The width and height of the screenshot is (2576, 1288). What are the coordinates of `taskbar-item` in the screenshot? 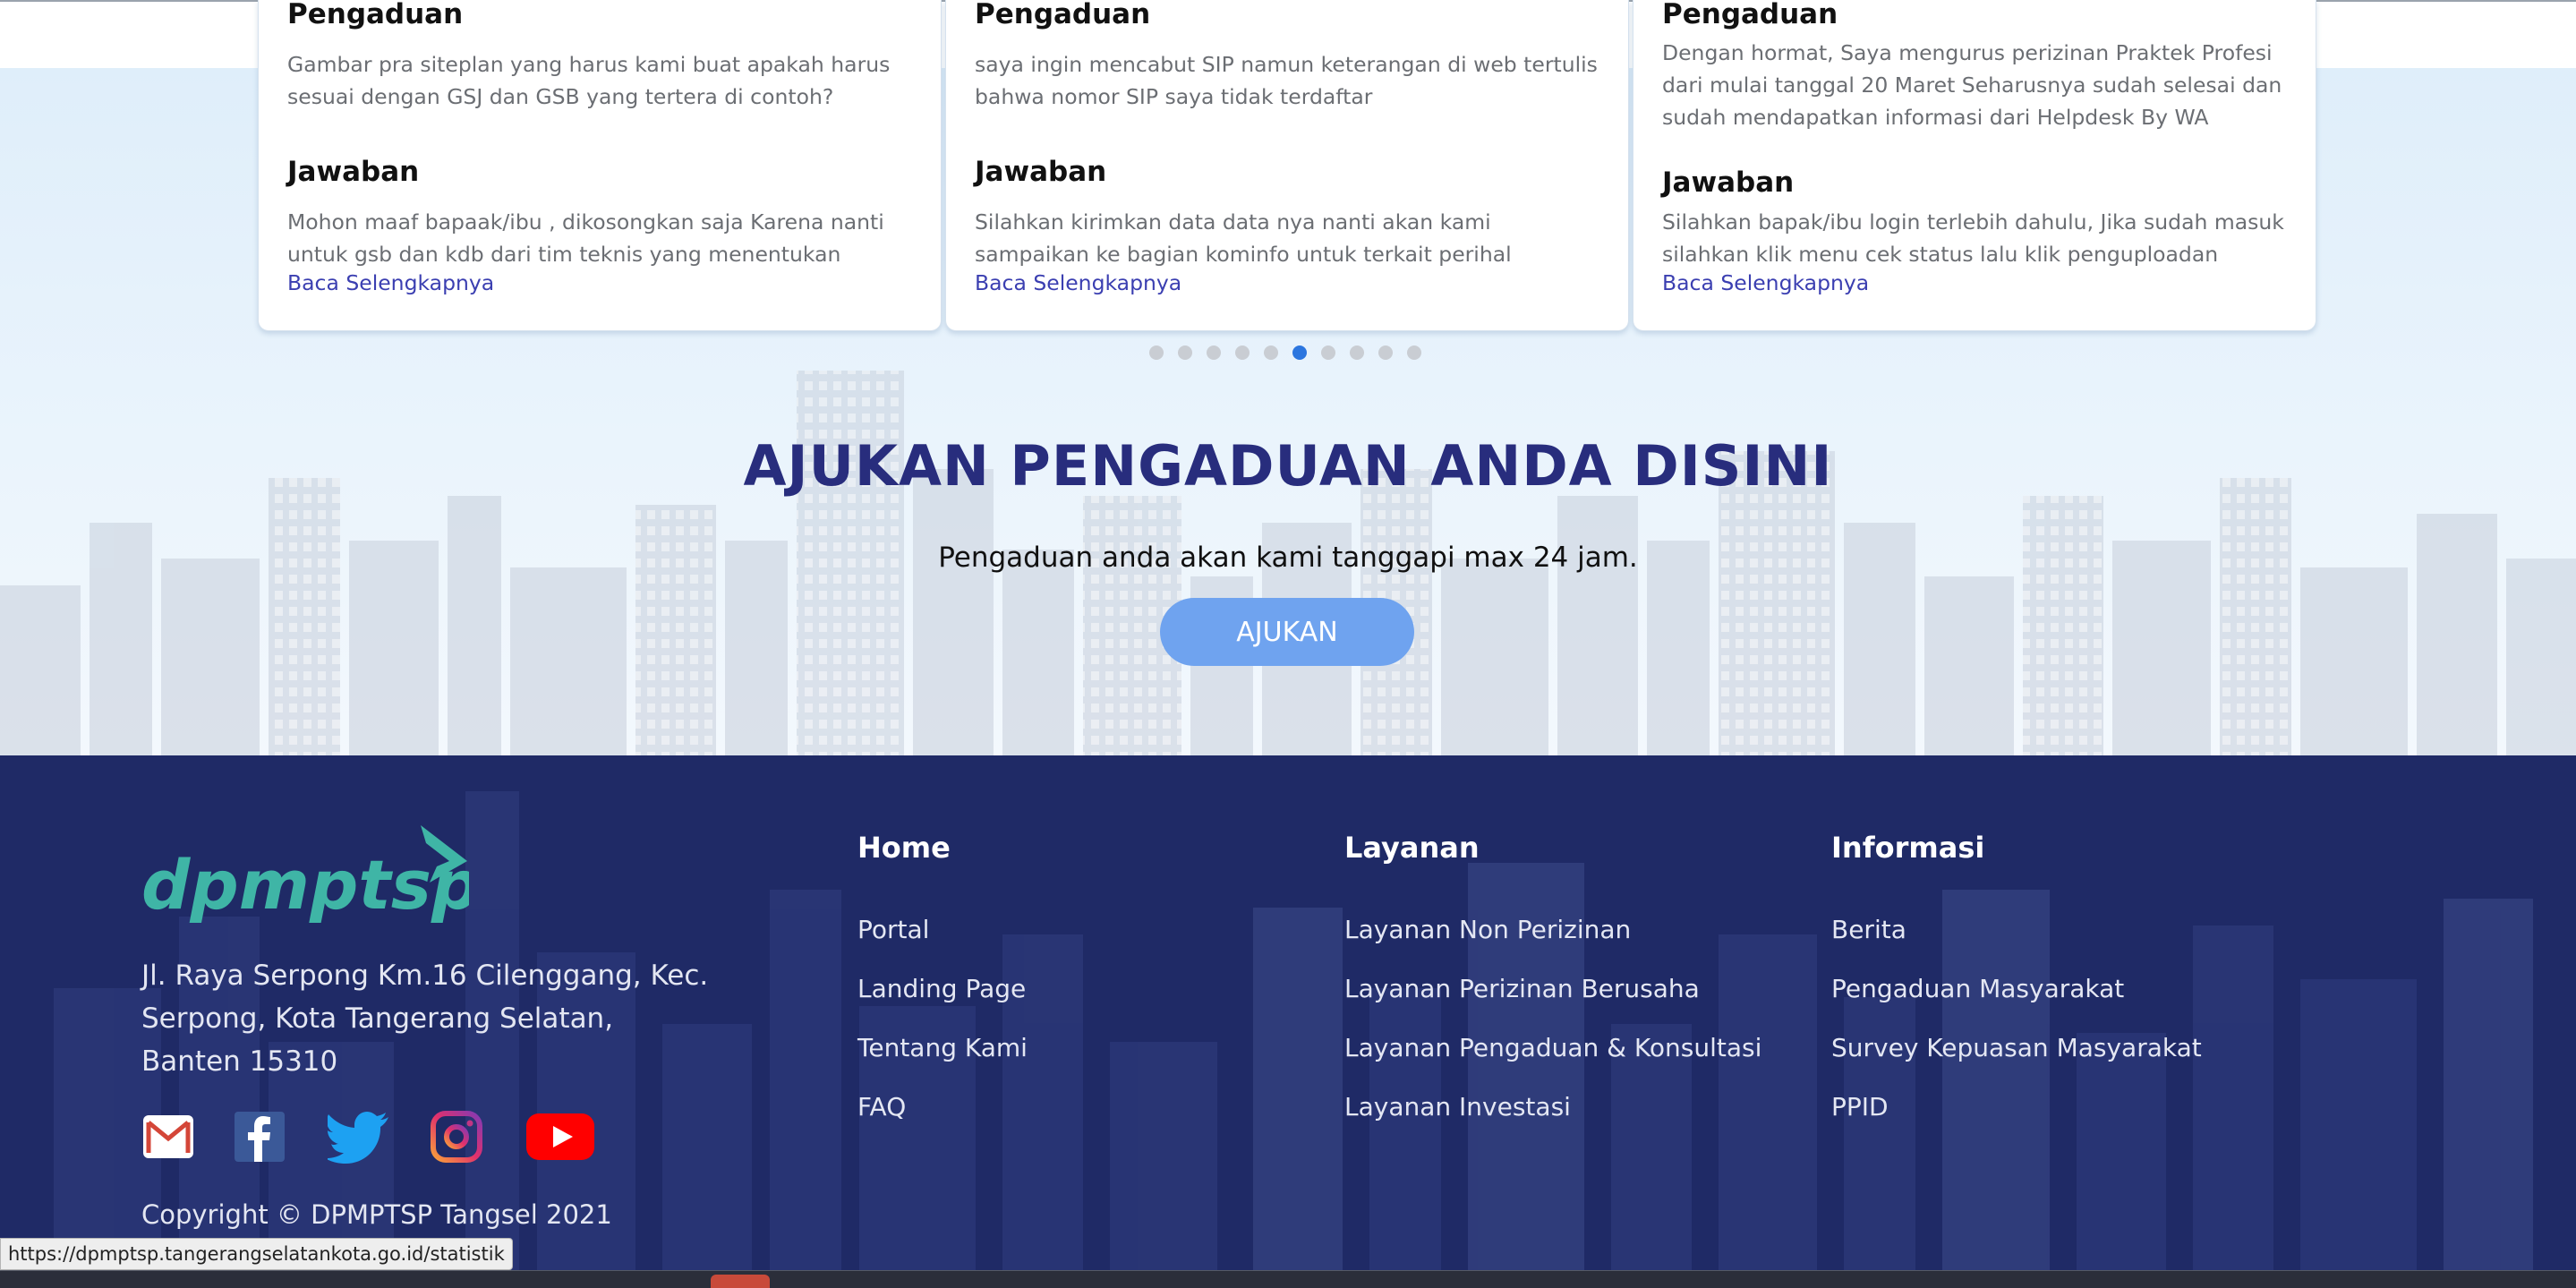 It's located at (740, 1281).